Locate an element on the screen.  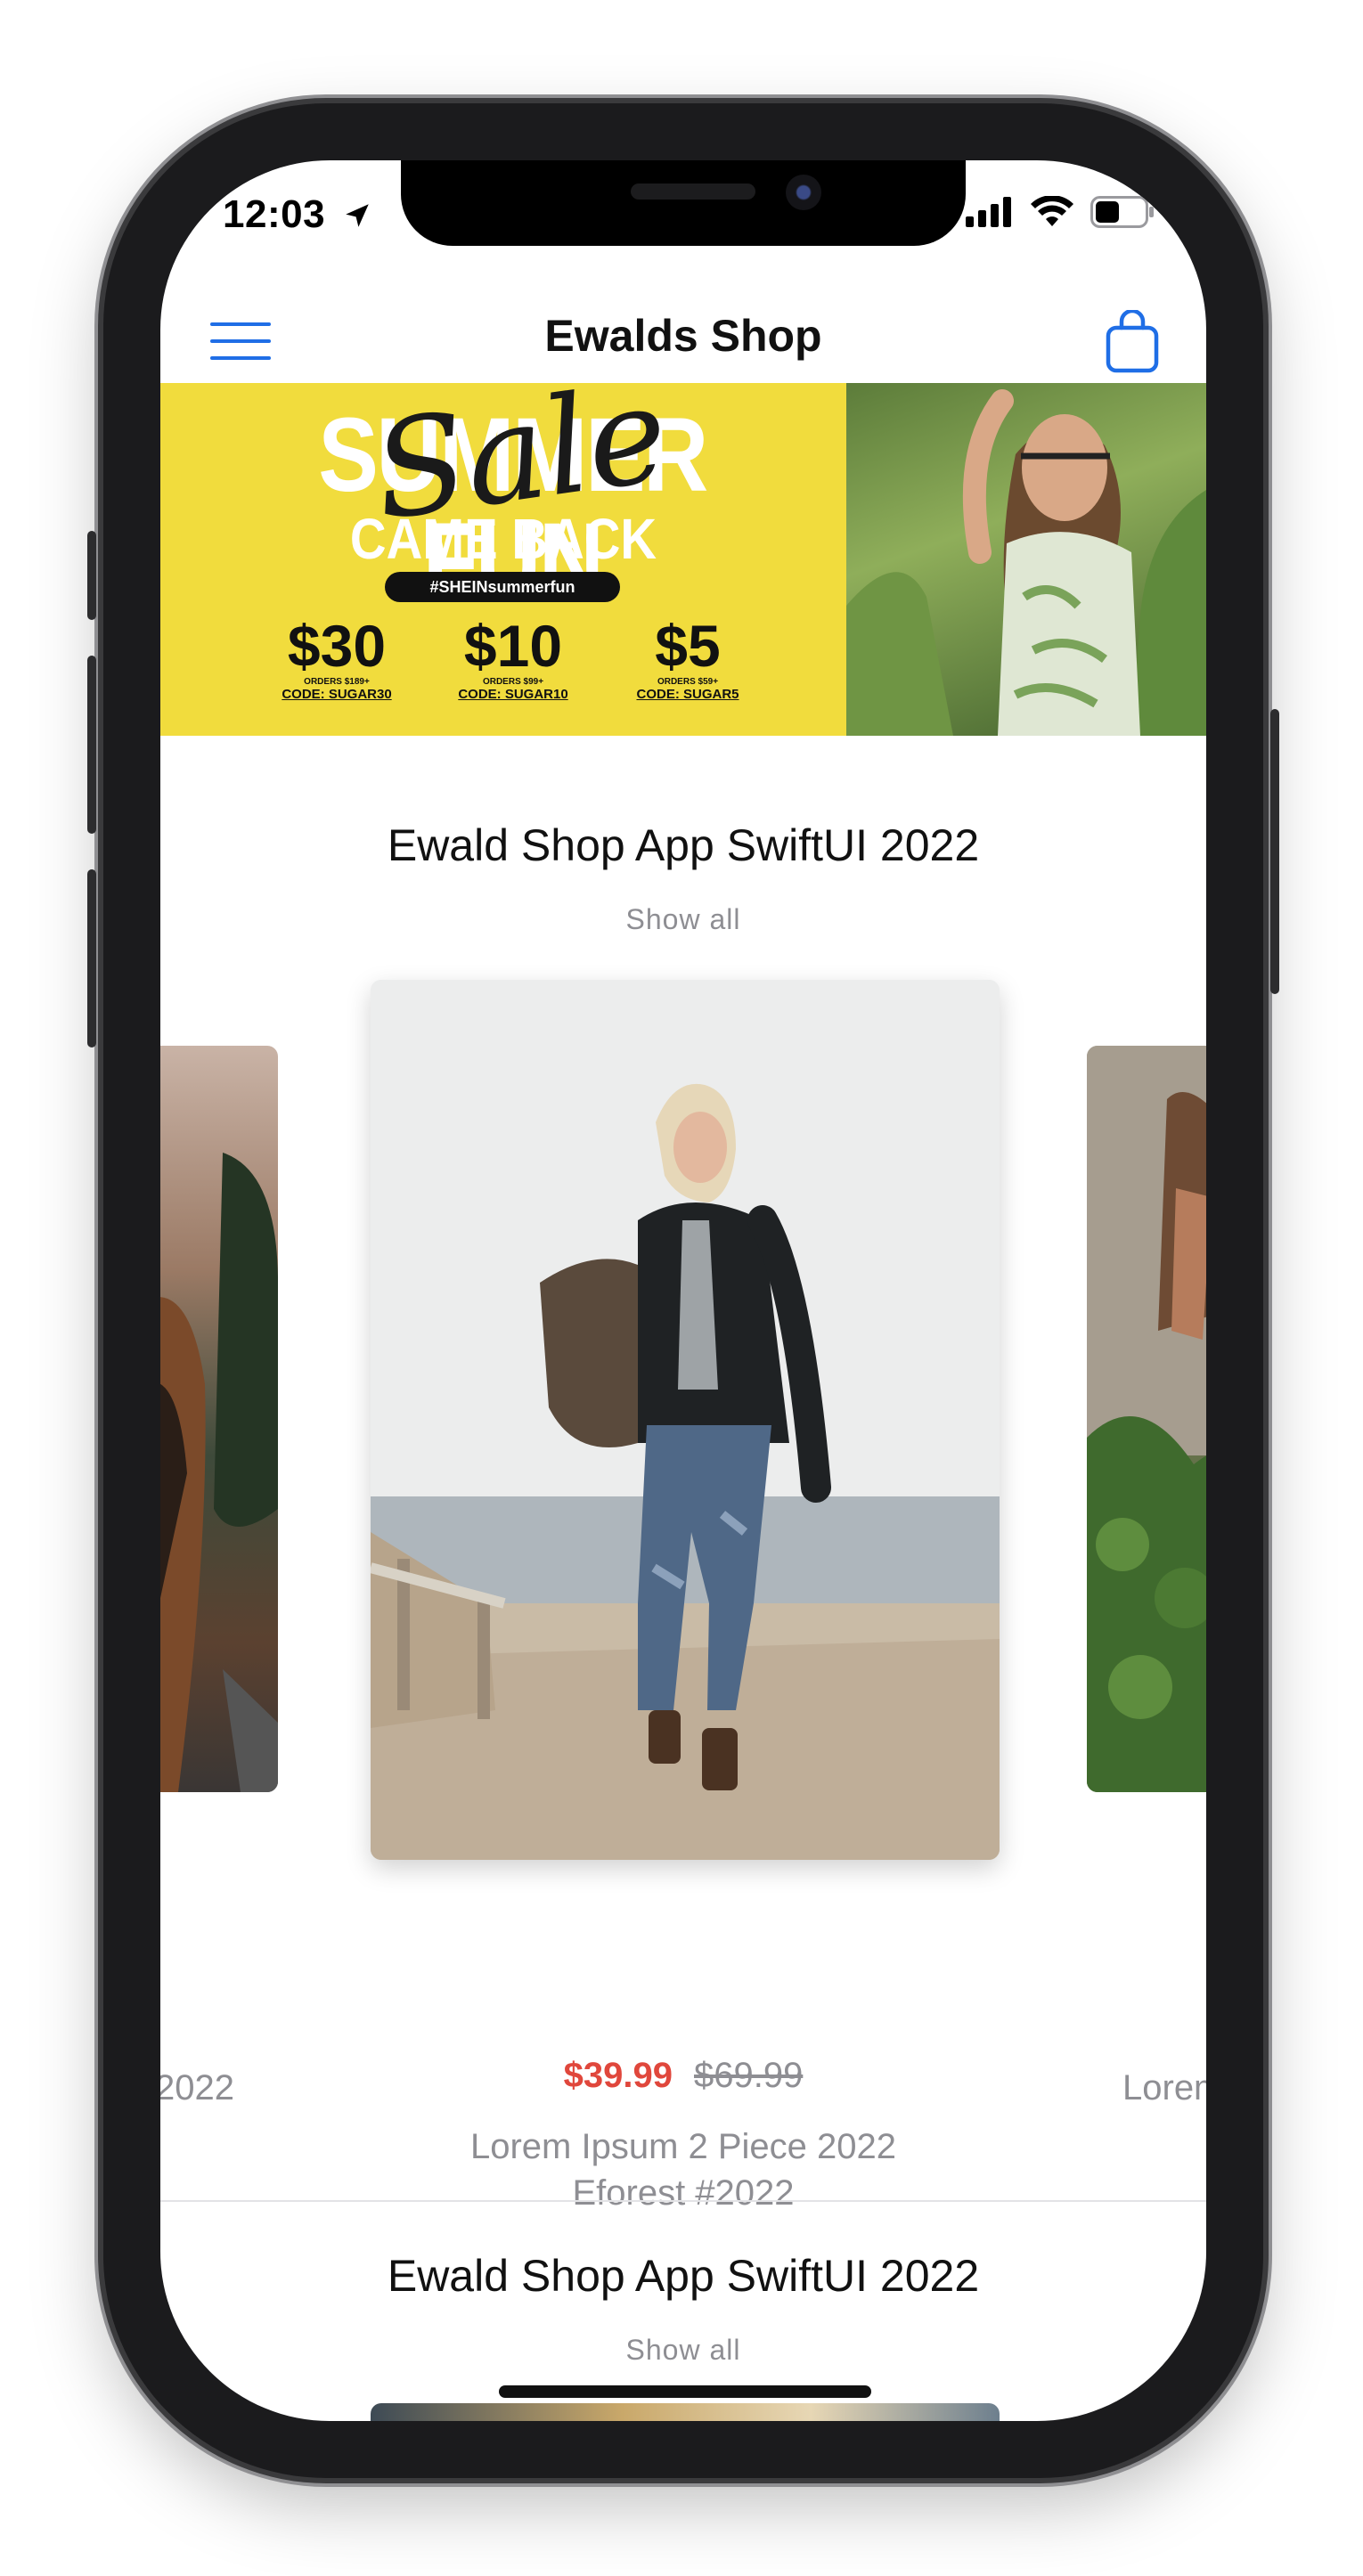
banner-model-photo is located at coordinates (1026, 560).